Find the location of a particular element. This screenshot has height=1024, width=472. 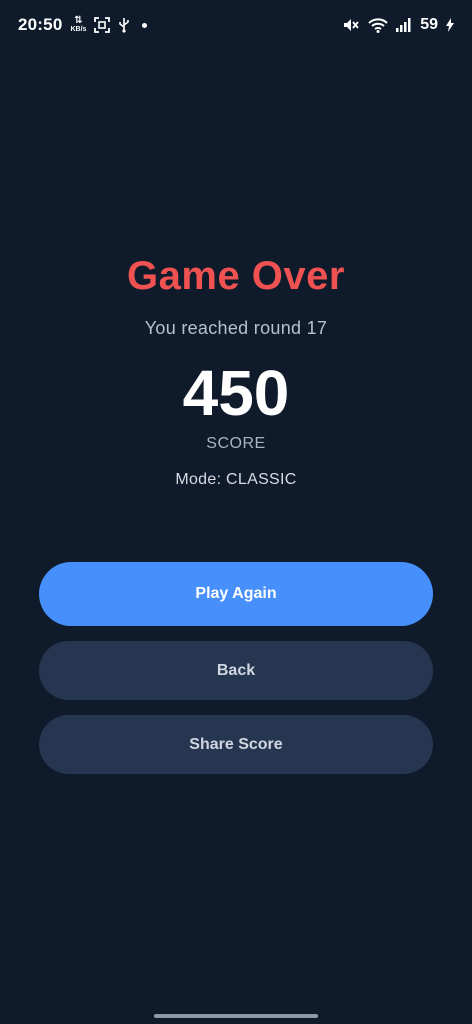

status-bar: 20:50 ⇅ KB/s 59 is located at coordinates (236, 25).